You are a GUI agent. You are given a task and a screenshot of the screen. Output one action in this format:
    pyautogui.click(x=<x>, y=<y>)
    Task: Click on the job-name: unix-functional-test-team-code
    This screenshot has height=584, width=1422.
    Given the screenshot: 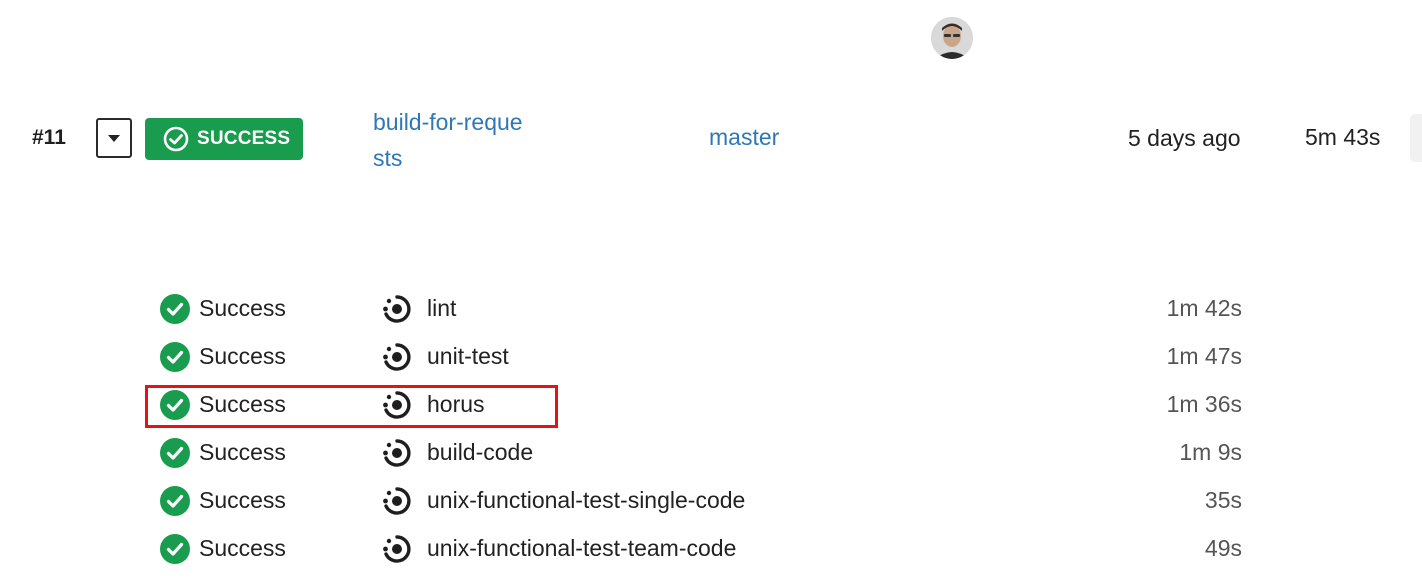 What is the action you would take?
    pyautogui.click(x=581, y=548)
    